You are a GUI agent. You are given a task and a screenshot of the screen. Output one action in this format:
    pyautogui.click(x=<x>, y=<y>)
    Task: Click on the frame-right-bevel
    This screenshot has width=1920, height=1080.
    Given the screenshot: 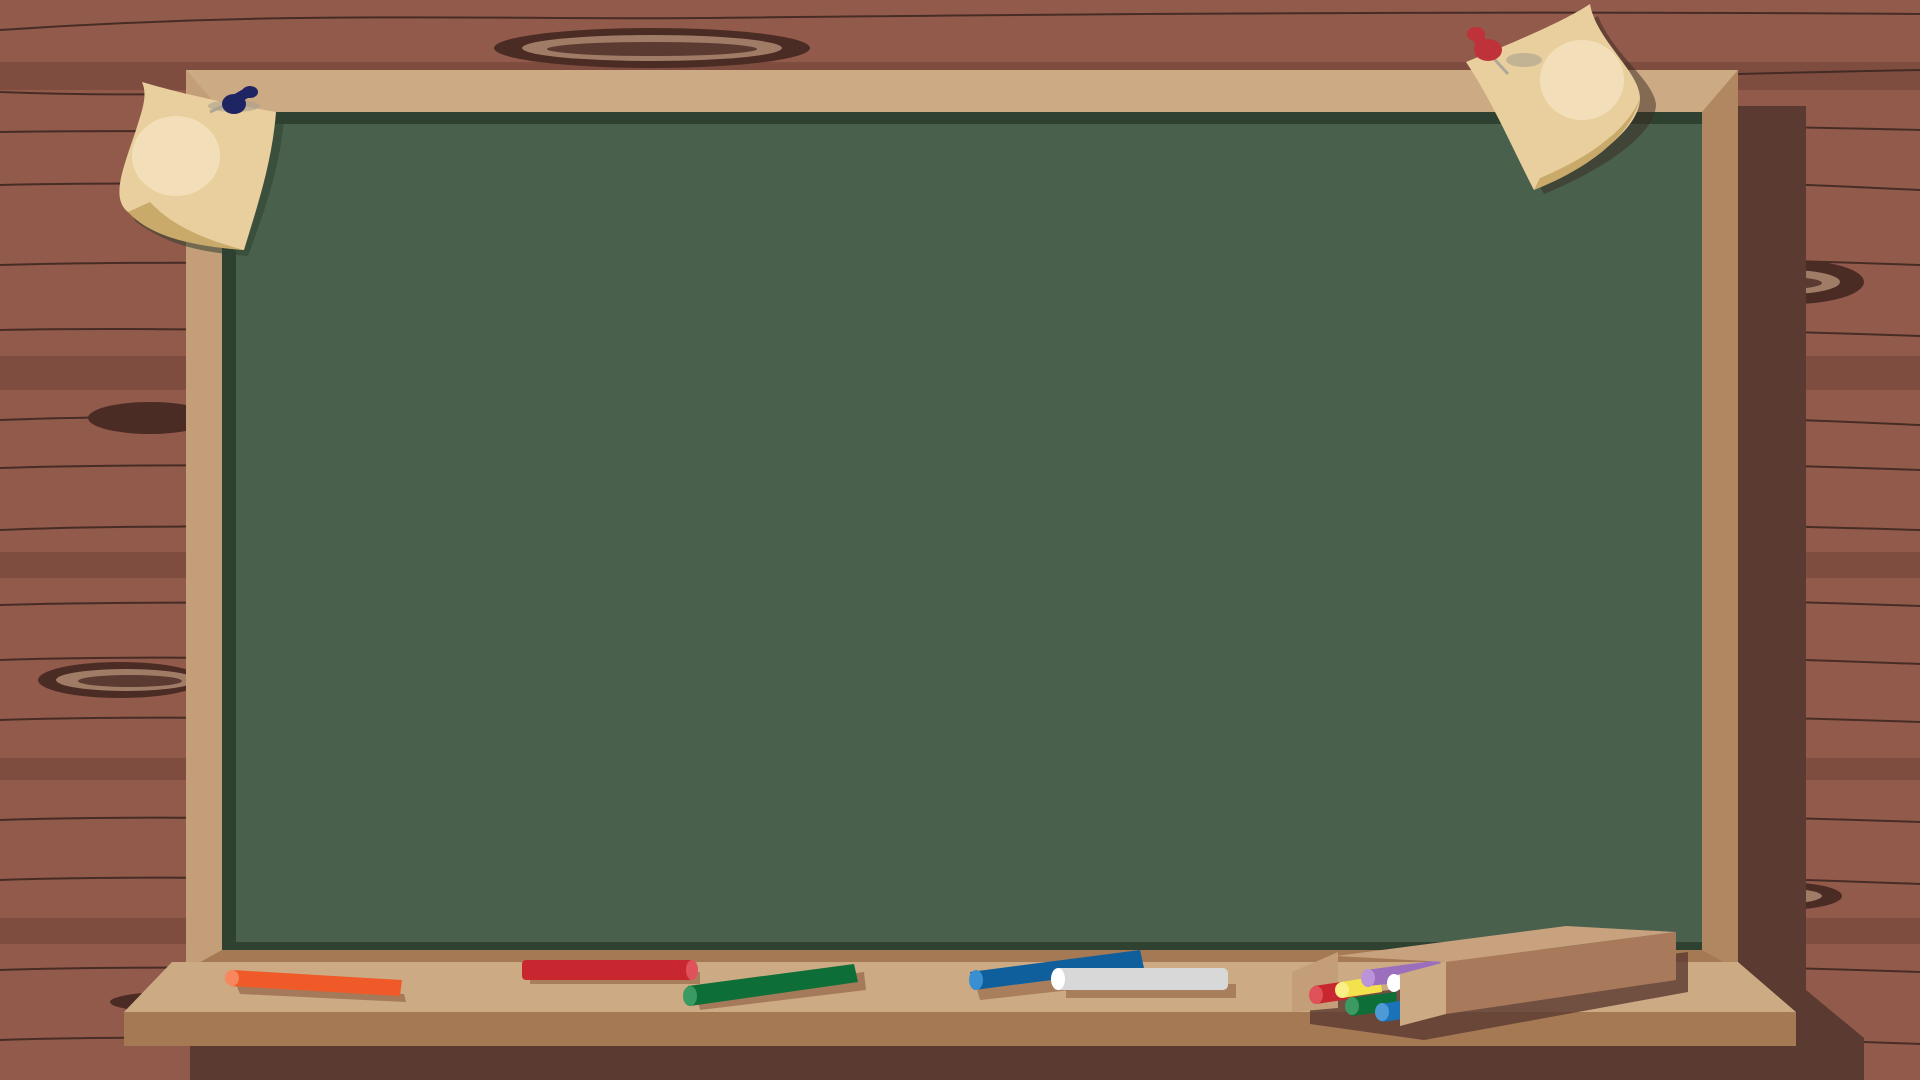 What is the action you would take?
    pyautogui.click(x=1720, y=520)
    